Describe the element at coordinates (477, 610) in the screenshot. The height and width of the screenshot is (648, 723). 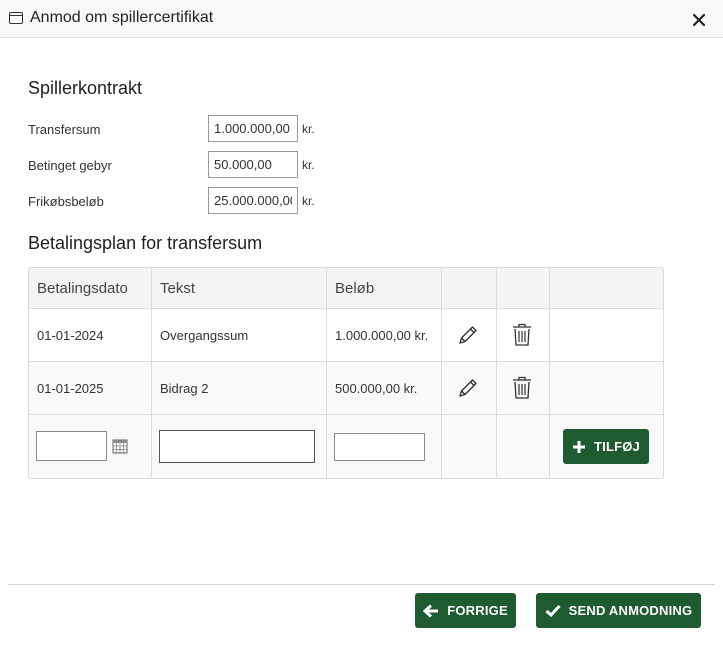
I see `back-button-label: FORRIGE` at that location.